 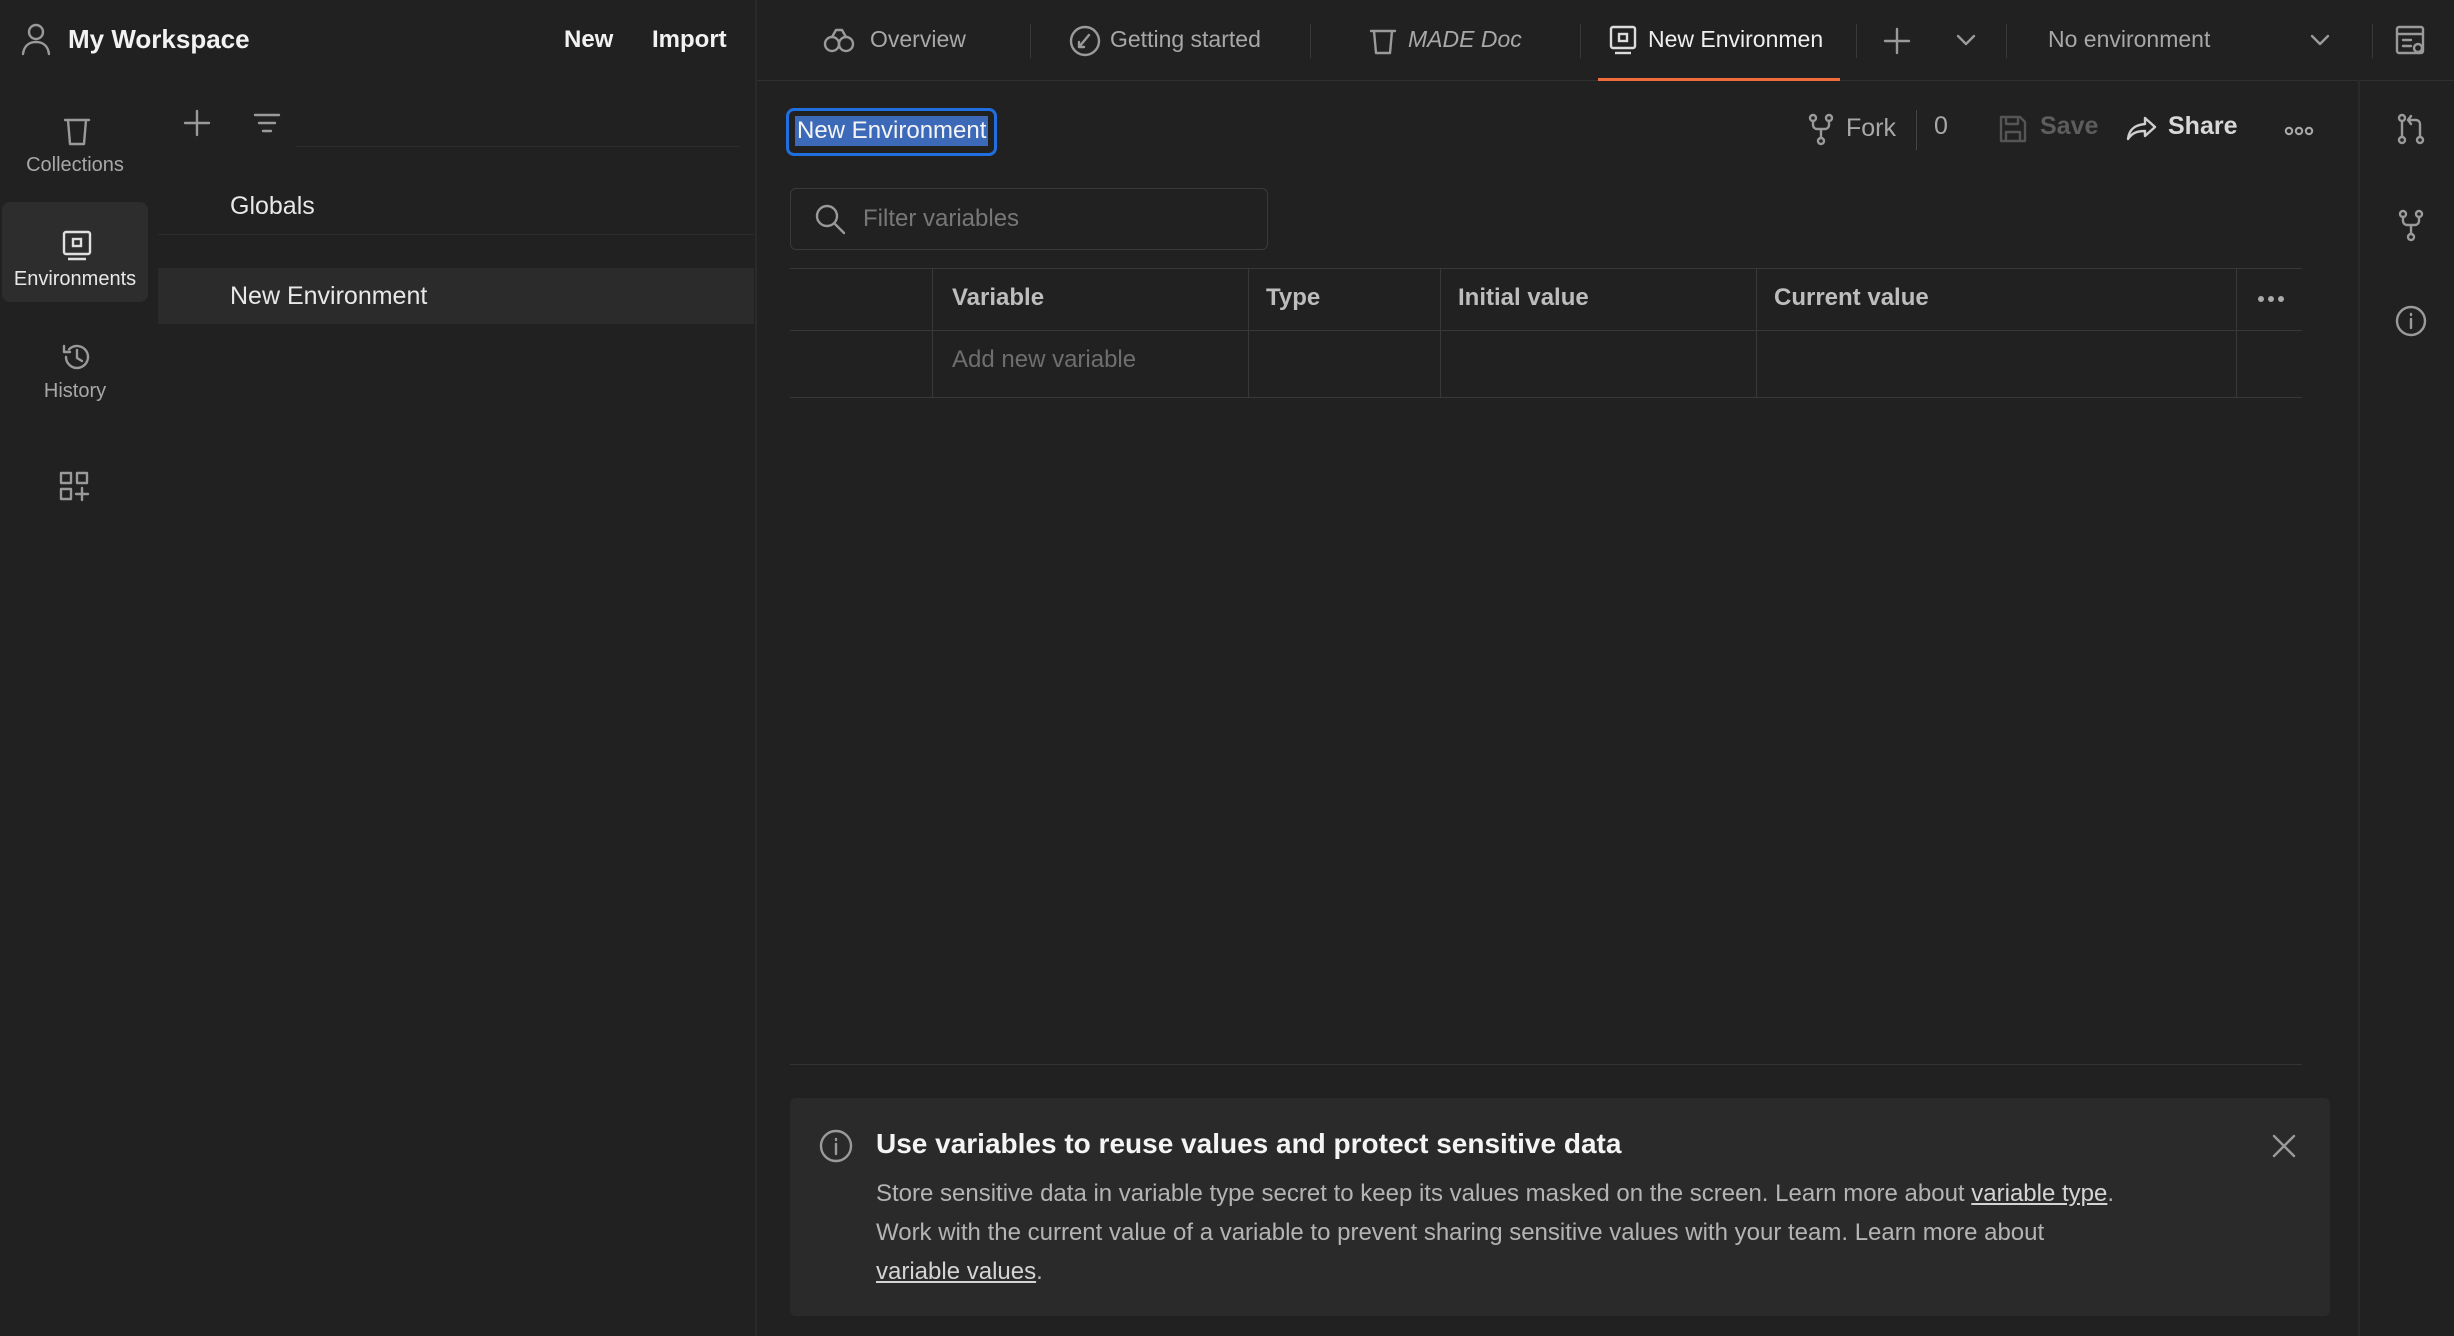 What do you see at coordinates (1851, 297) in the screenshot?
I see `column-header-current-value: Current value` at bounding box center [1851, 297].